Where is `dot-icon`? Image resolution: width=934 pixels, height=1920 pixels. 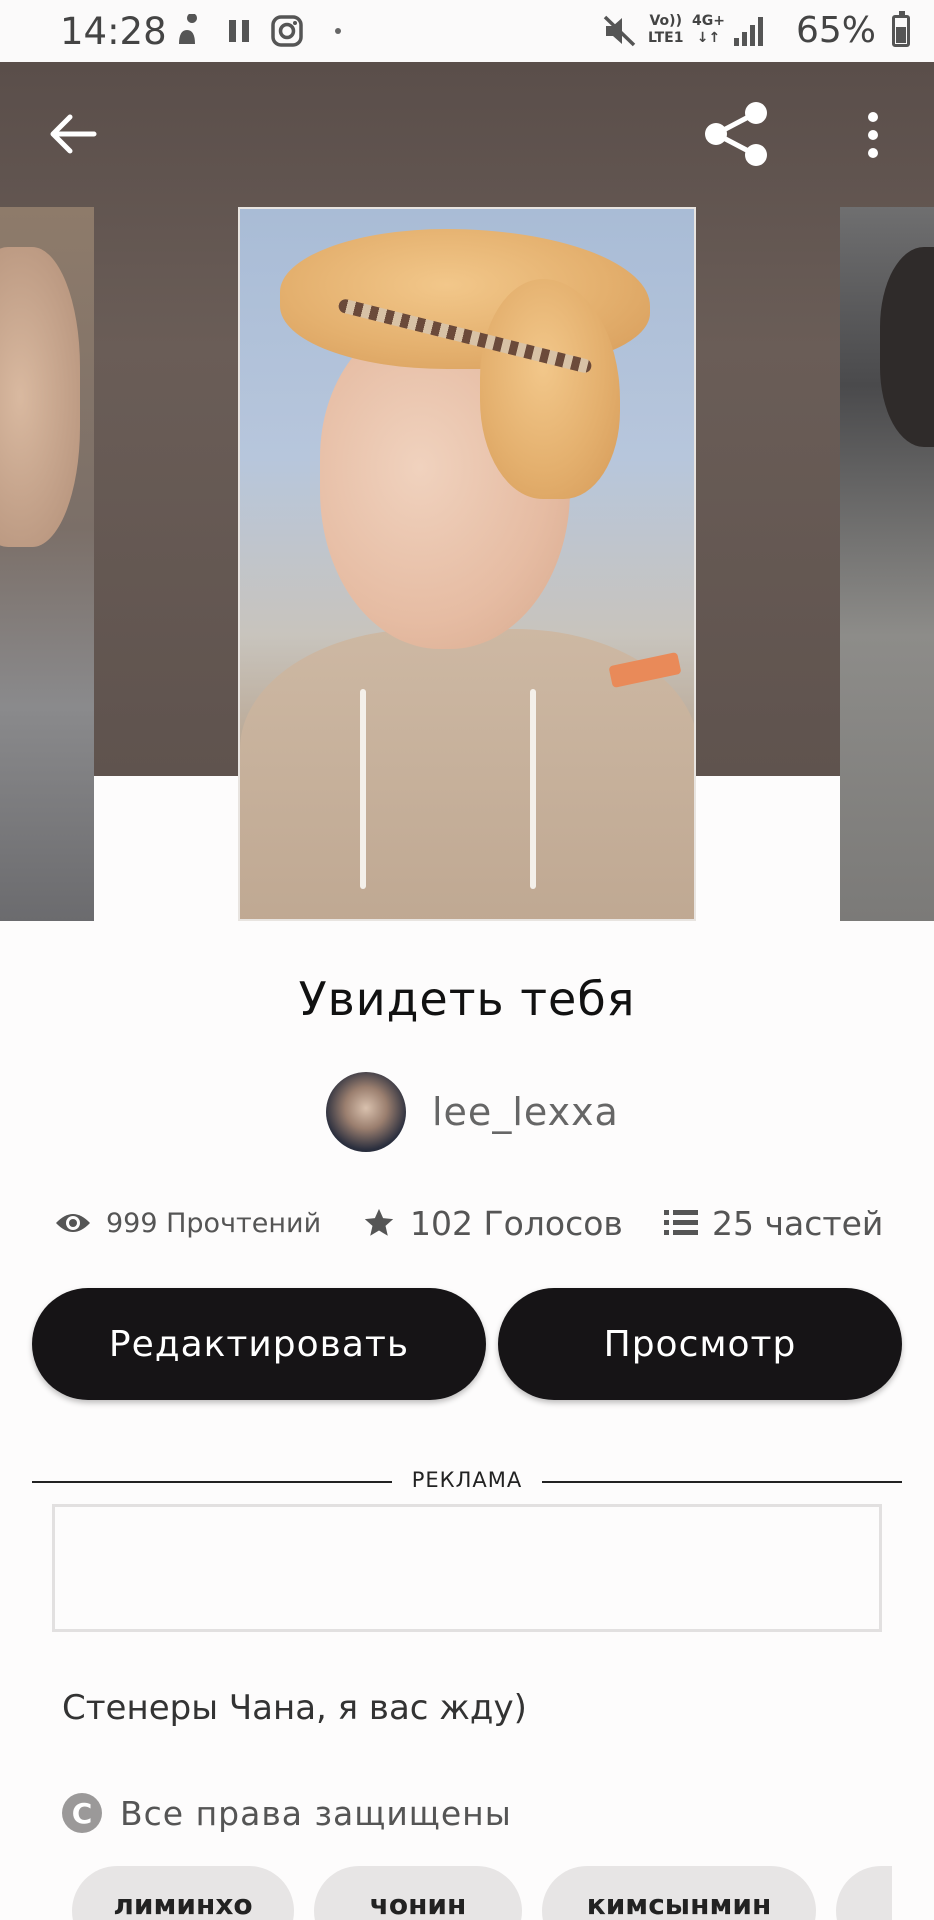
dot-icon is located at coordinates (338, 31).